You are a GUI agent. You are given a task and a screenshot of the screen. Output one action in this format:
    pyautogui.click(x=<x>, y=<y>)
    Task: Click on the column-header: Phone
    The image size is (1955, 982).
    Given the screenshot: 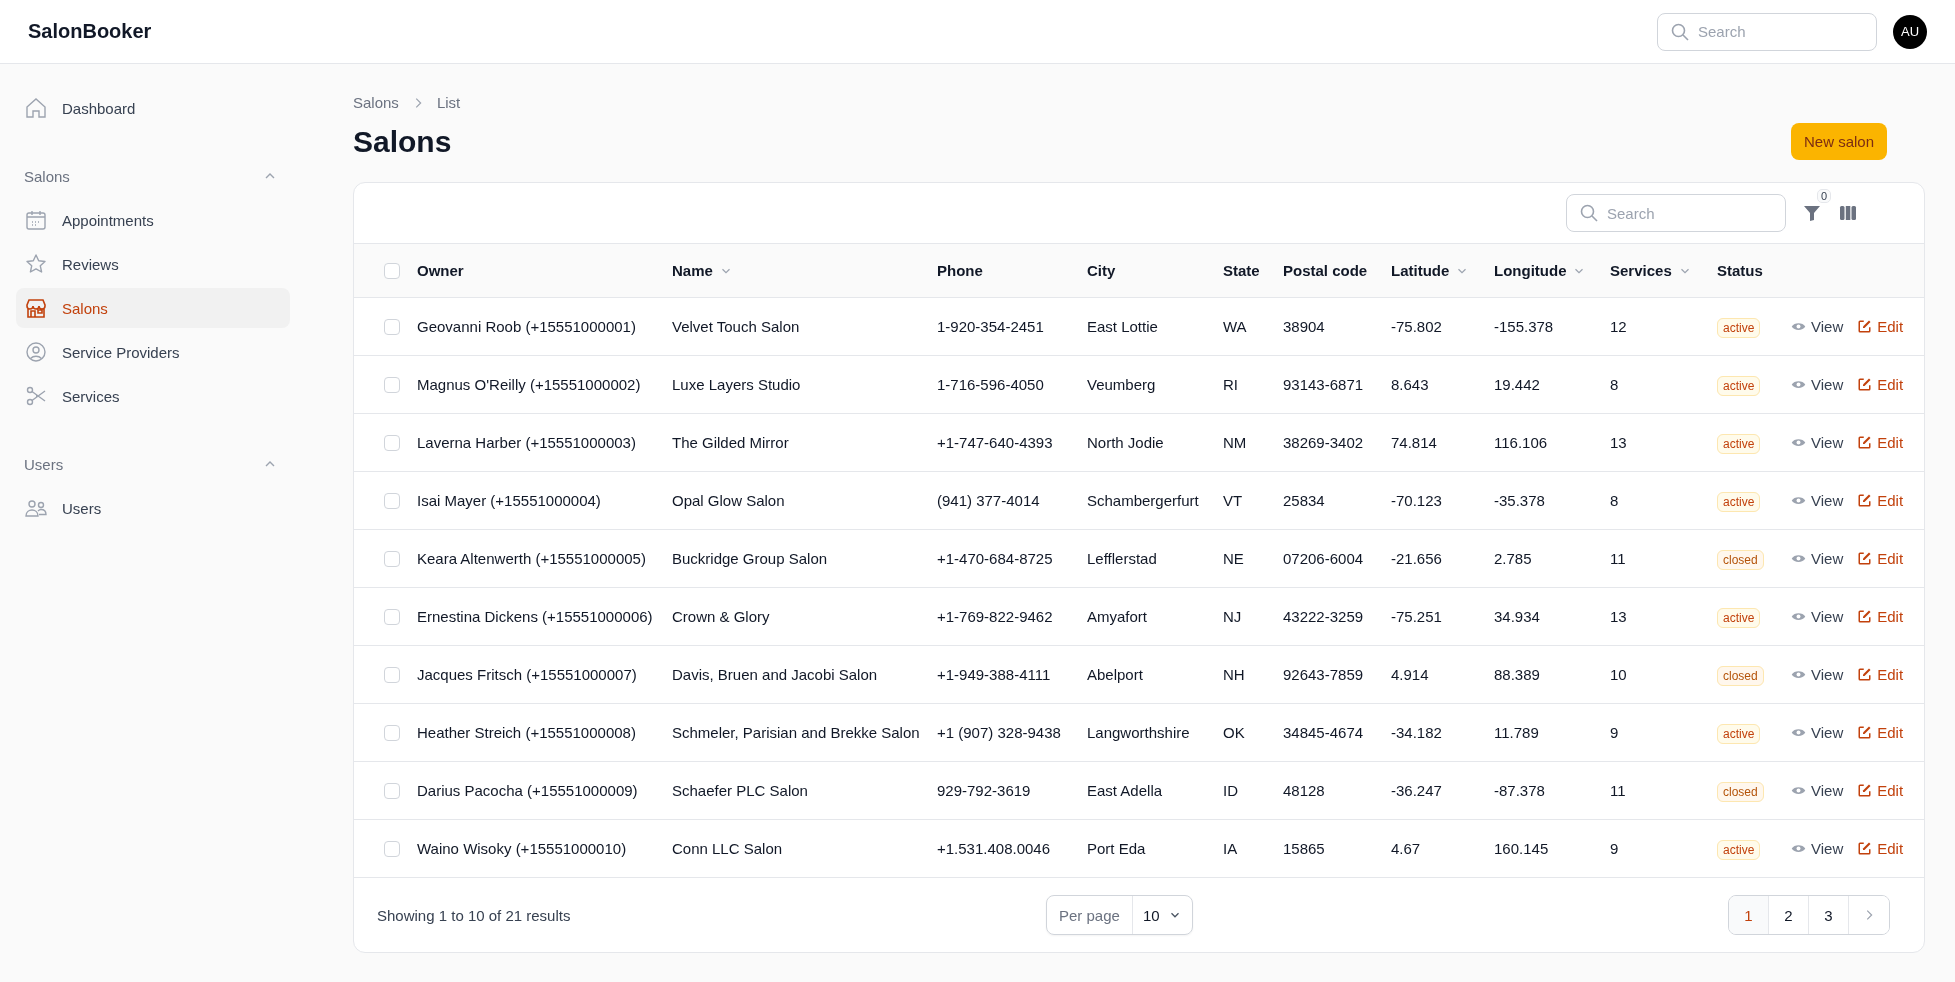 What is the action you would take?
    pyautogui.click(x=960, y=270)
    